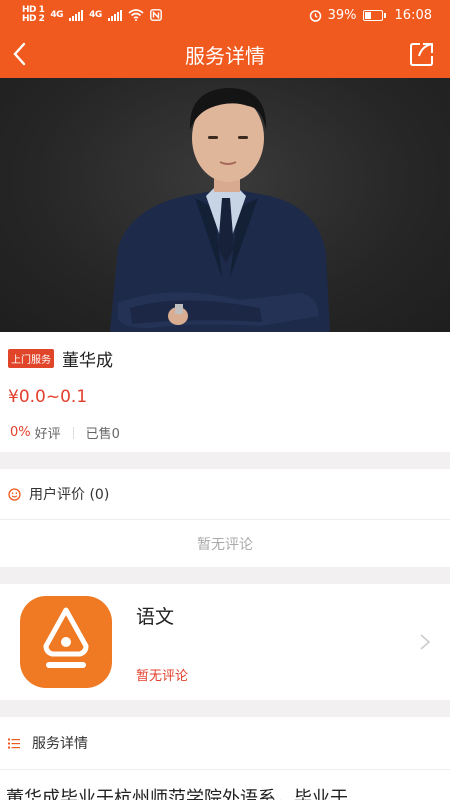 The height and width of the screenshot is (800, 450). I want to click on nfc-icon, so click(155, 15).